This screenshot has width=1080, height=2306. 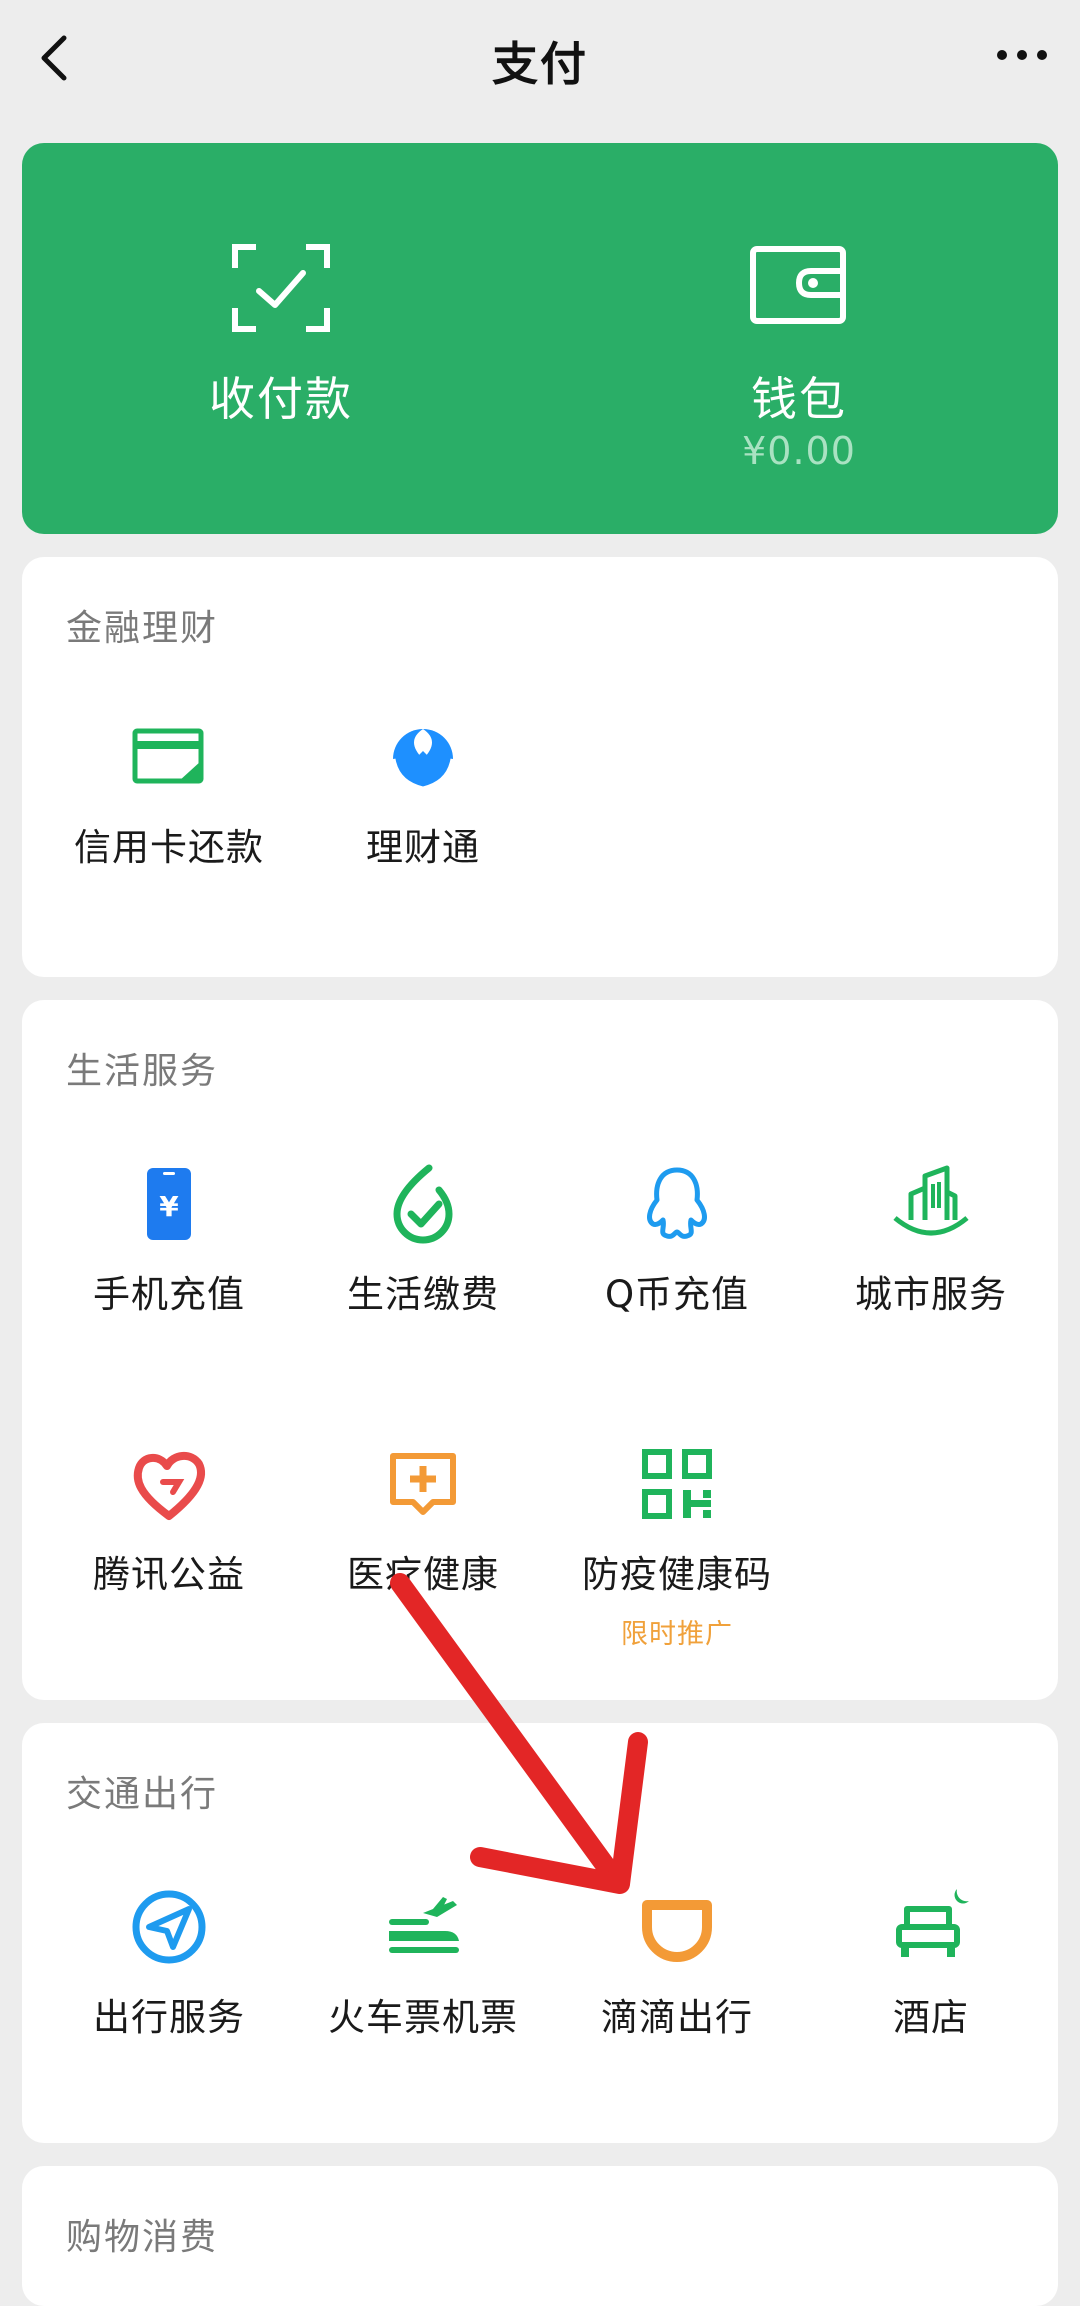 What do you see at coordinates (423, 1484) in the screenshot?
I see `medical-icon` at bounding box center [423, 1484].